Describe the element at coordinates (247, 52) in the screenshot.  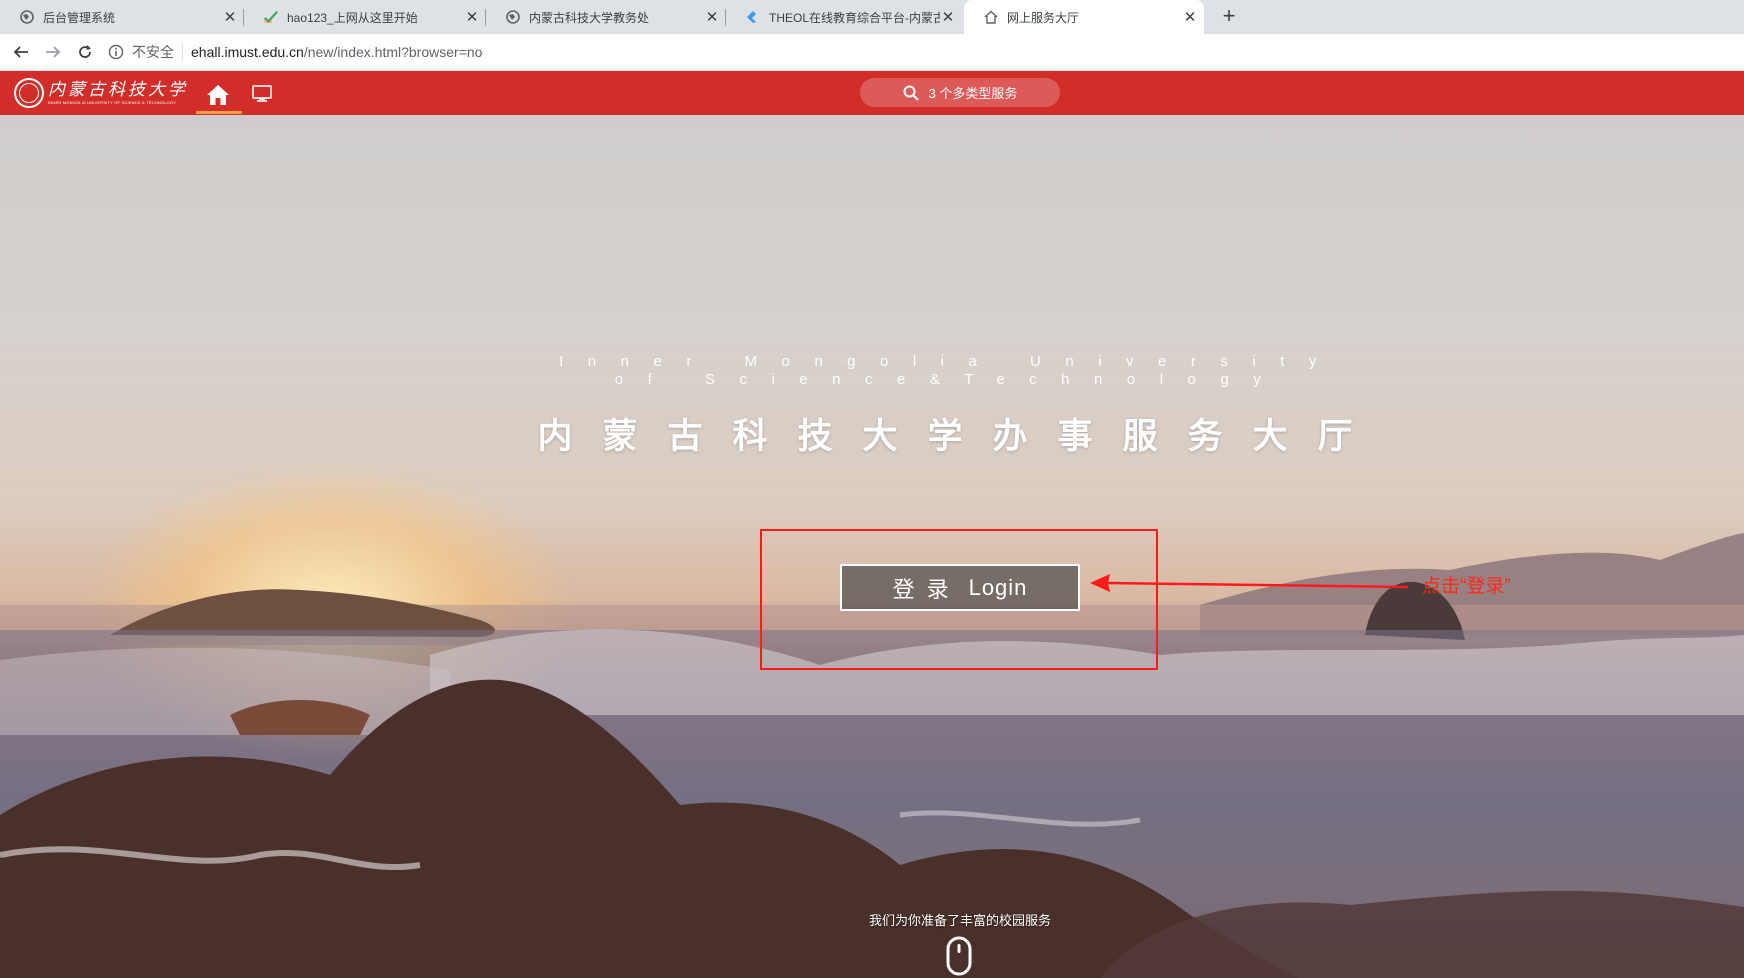
I see `url-host: ehall.imust.edu.cn` at that location.